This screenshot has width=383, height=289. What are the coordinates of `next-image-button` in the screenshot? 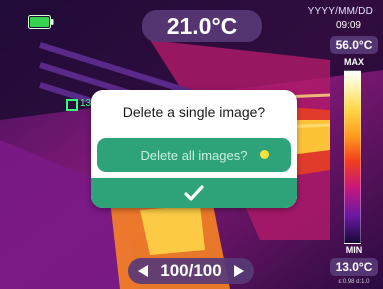 It's located at (239, 271).